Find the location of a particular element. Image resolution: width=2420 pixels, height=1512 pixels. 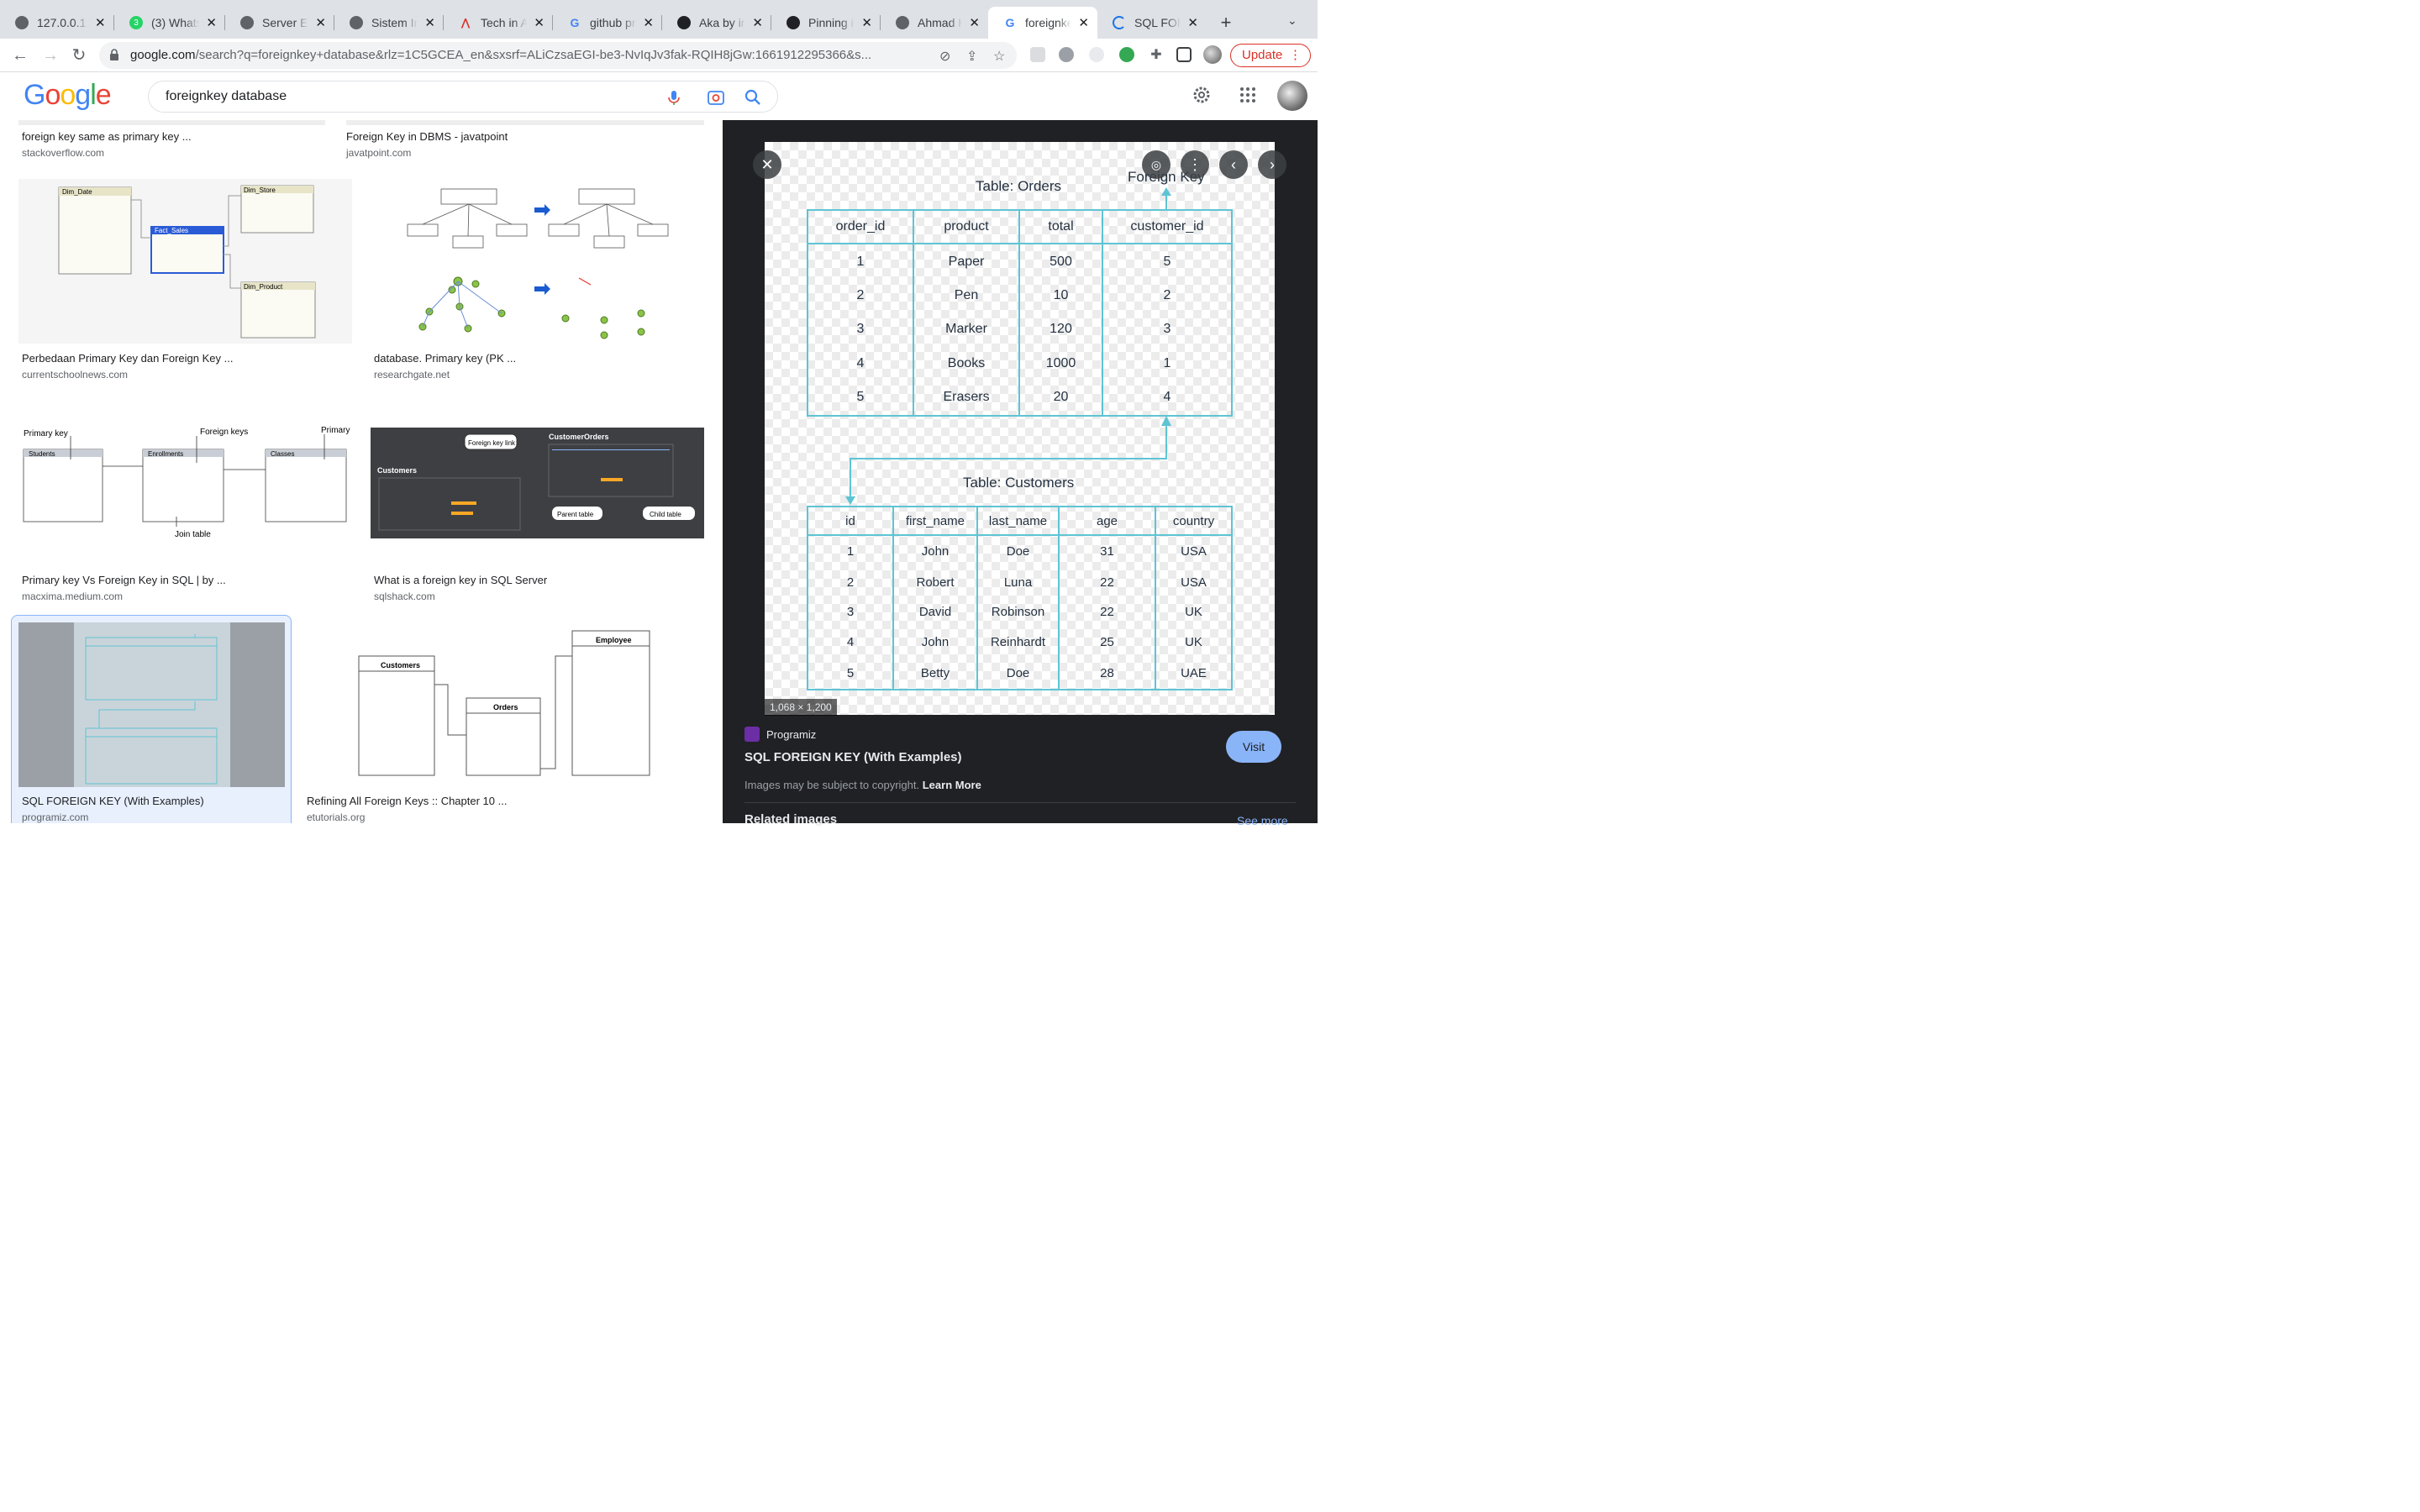

whatsapp-icon: 3 is located at coordinates (136, 22).